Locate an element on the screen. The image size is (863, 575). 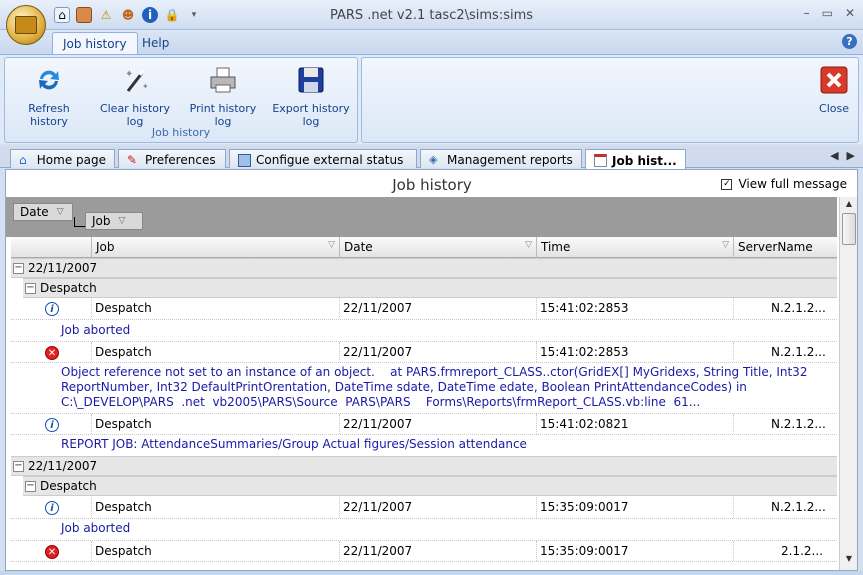
column-header-servername: ServerName is located at coordinates (785, 247).